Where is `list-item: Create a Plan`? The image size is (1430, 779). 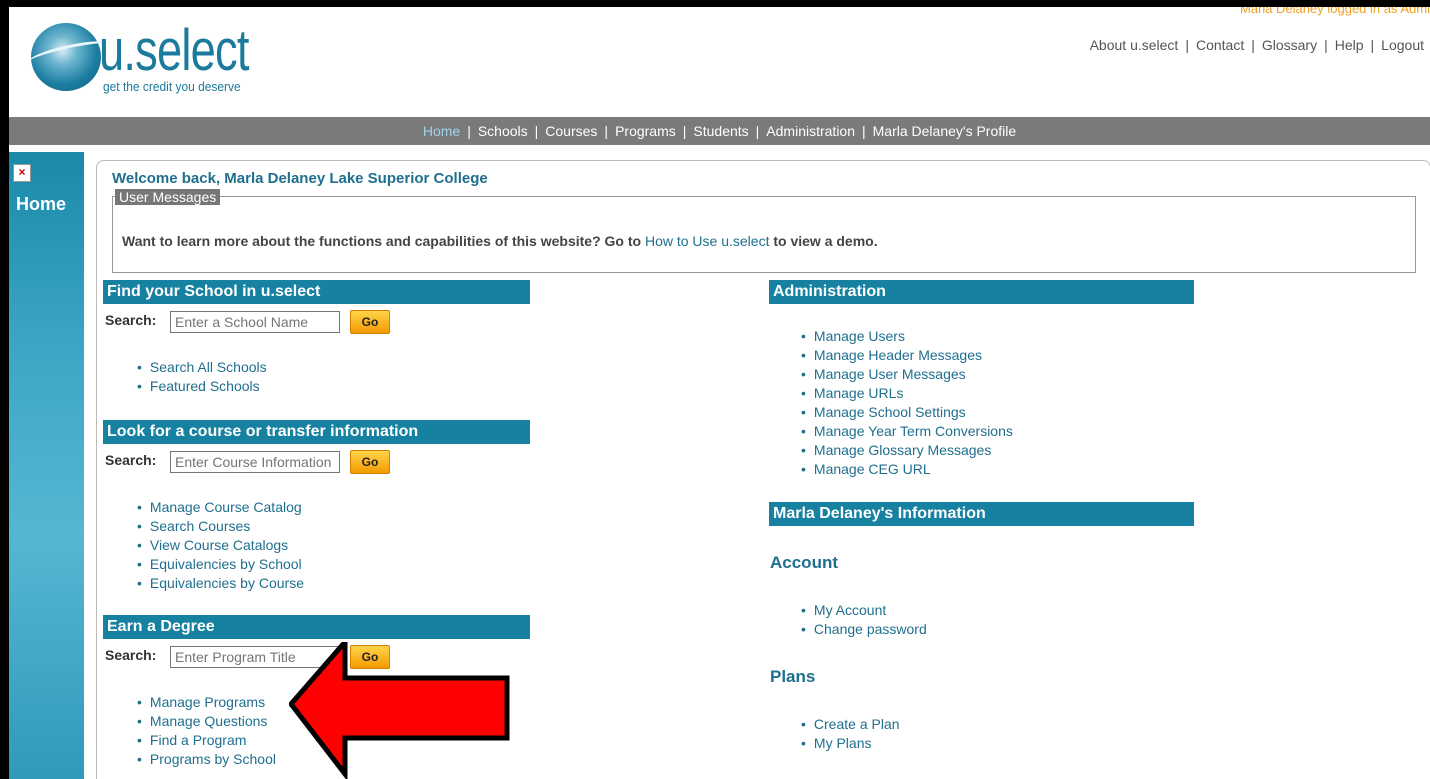
list-item: Create a Plan is located at coordinates (850, 724).